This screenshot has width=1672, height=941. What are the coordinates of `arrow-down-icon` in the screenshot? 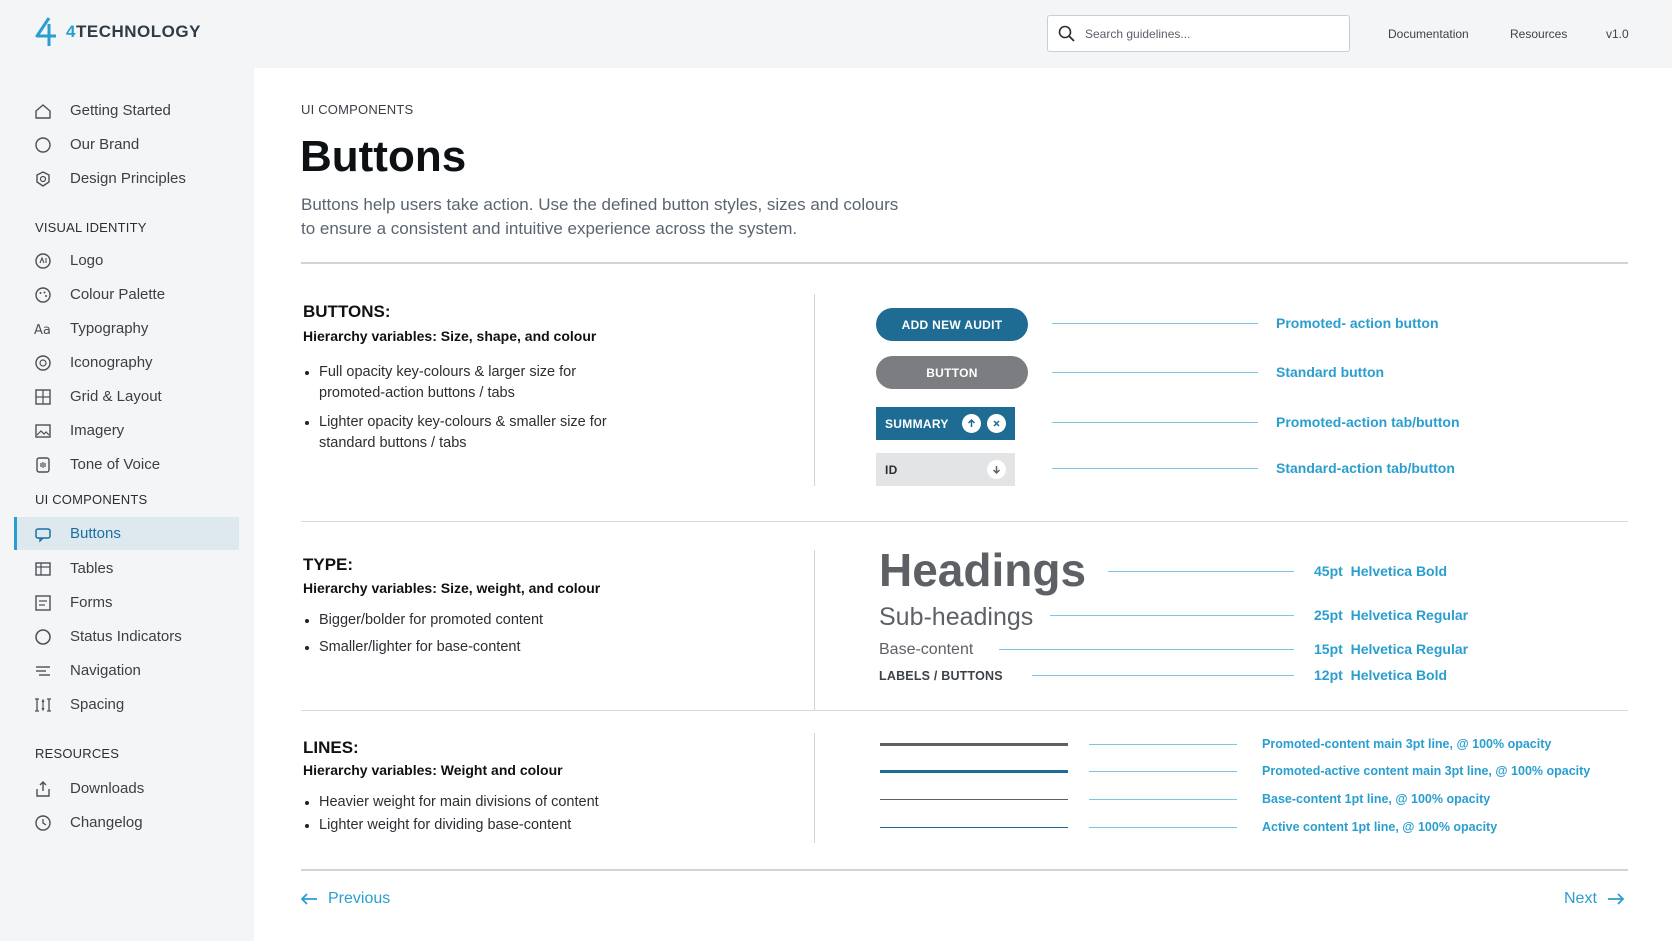 It's located at (996, 469).